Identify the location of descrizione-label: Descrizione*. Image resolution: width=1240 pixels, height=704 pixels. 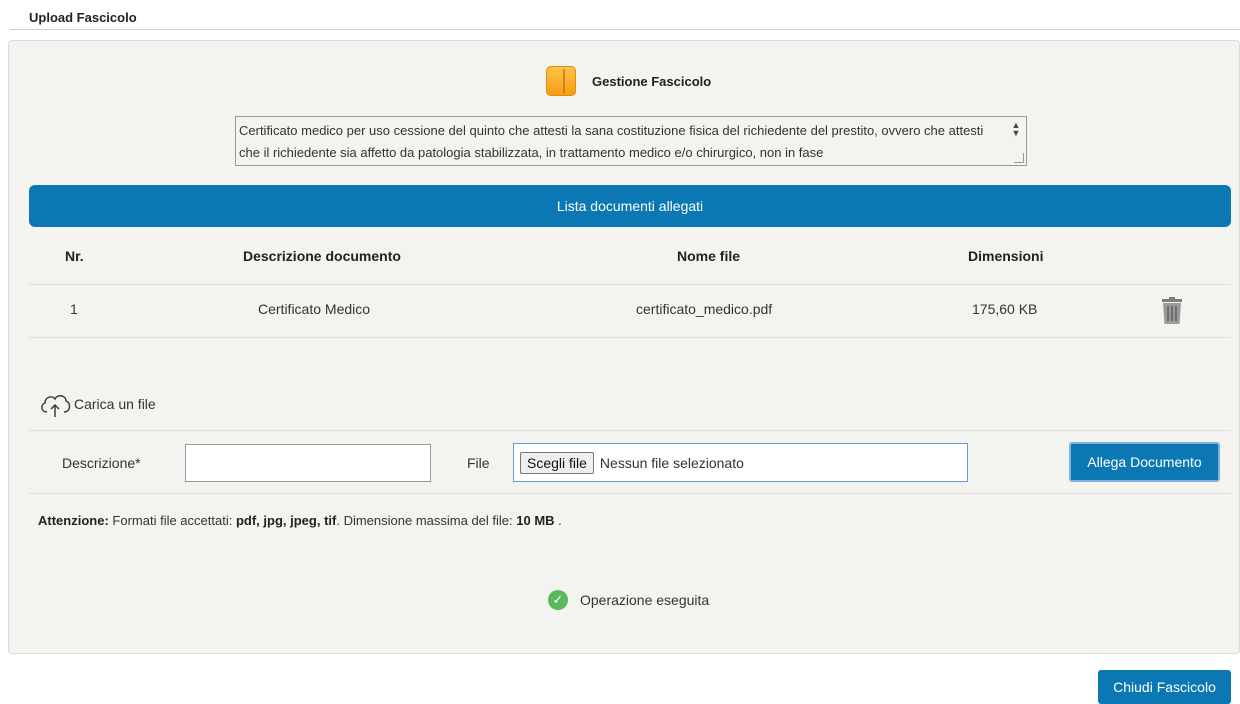
(101, 463).